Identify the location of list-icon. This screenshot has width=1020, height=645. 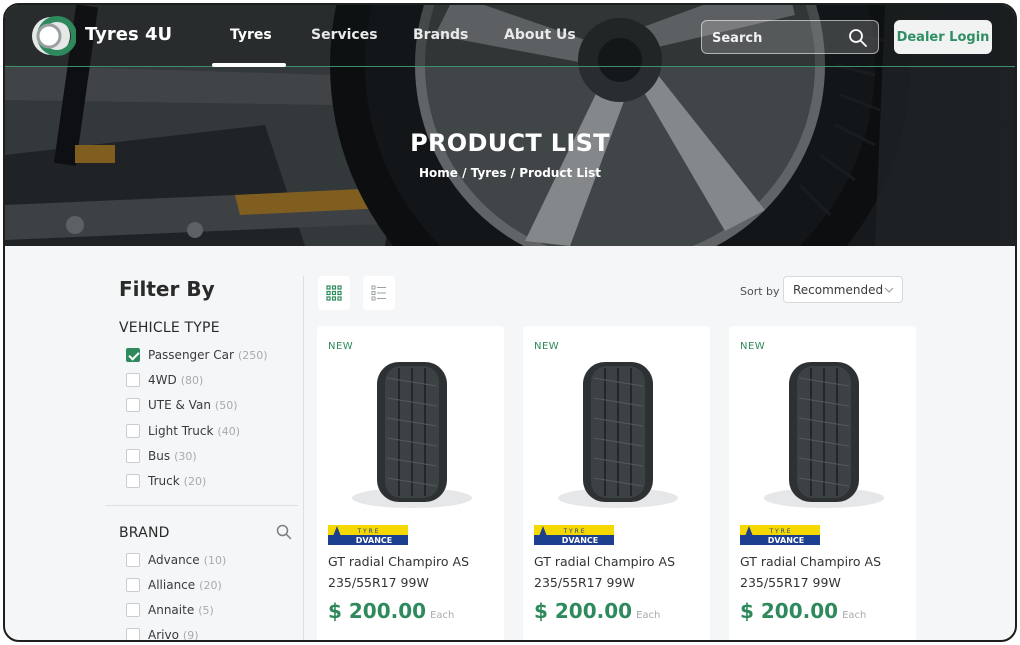
(378, 293).